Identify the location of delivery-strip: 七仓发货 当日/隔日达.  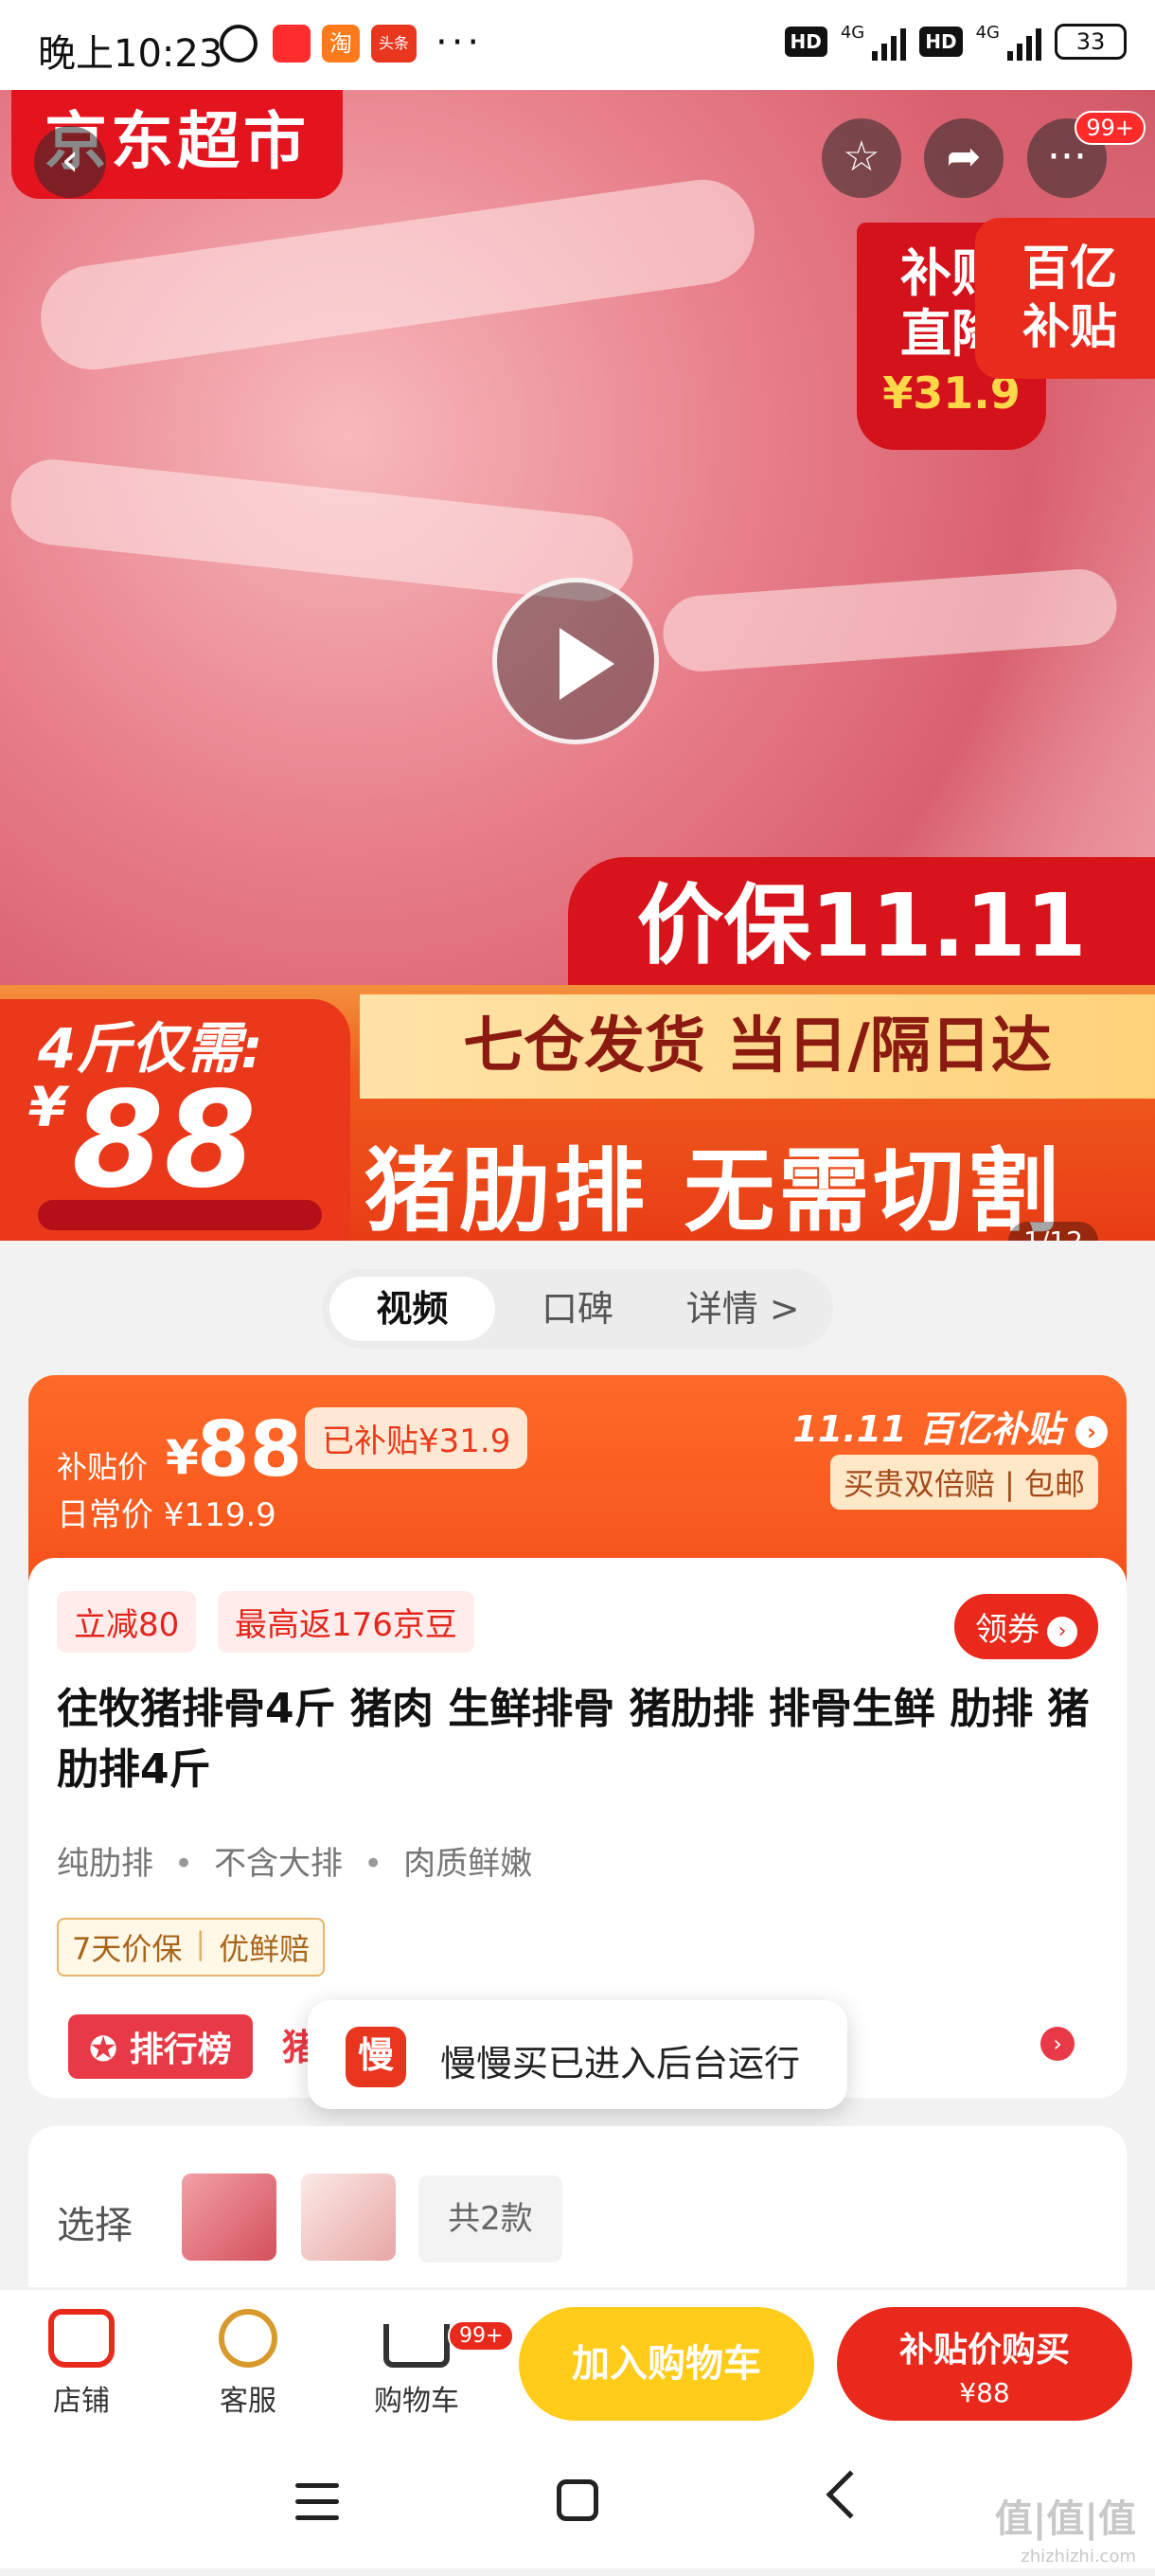
(757, 1046).